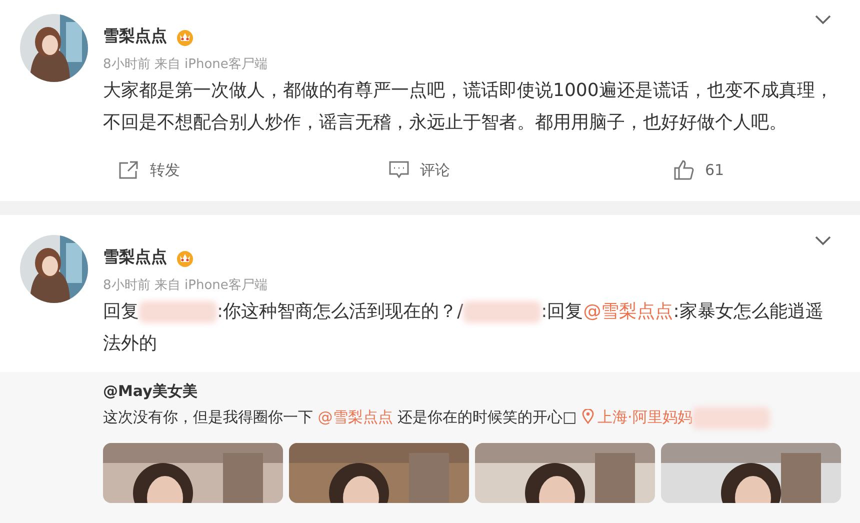 Image resolution: width=860 pixels, height=523 pixels. I want to click on thumbs-up-icon, so click(684, 170).